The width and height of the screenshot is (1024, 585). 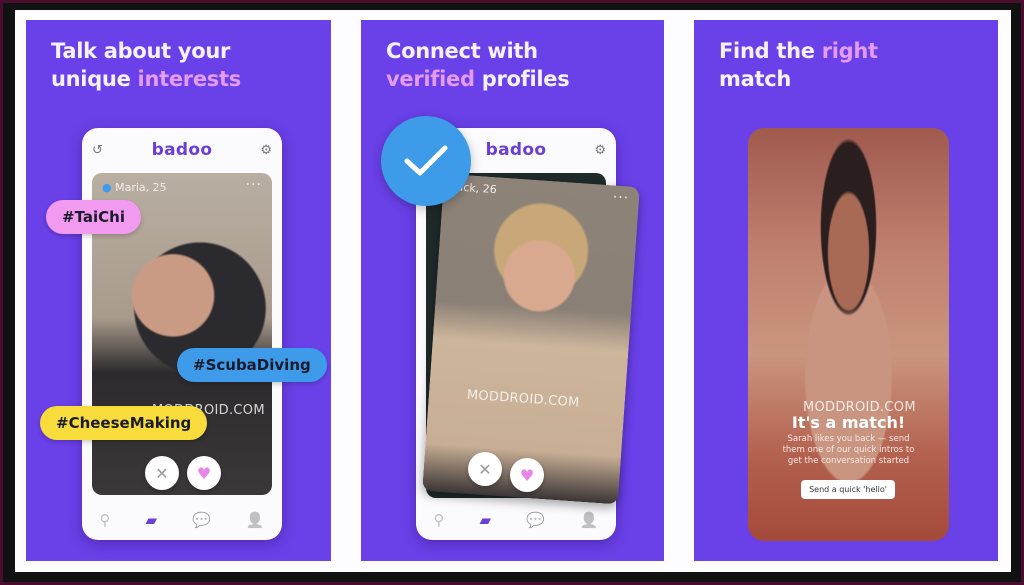 I want to click on verified-icon: ●, so click(x=107, y=187).